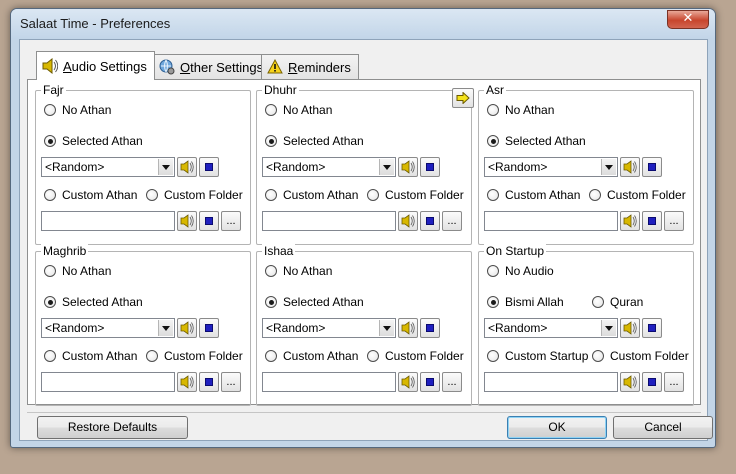 This screenshot has width=736, height=474. What do you see at coordinates (77, 110) in the screenshot?
I see `fajr-no-athan-radio: No Athan` at bounding box center [77, 110].